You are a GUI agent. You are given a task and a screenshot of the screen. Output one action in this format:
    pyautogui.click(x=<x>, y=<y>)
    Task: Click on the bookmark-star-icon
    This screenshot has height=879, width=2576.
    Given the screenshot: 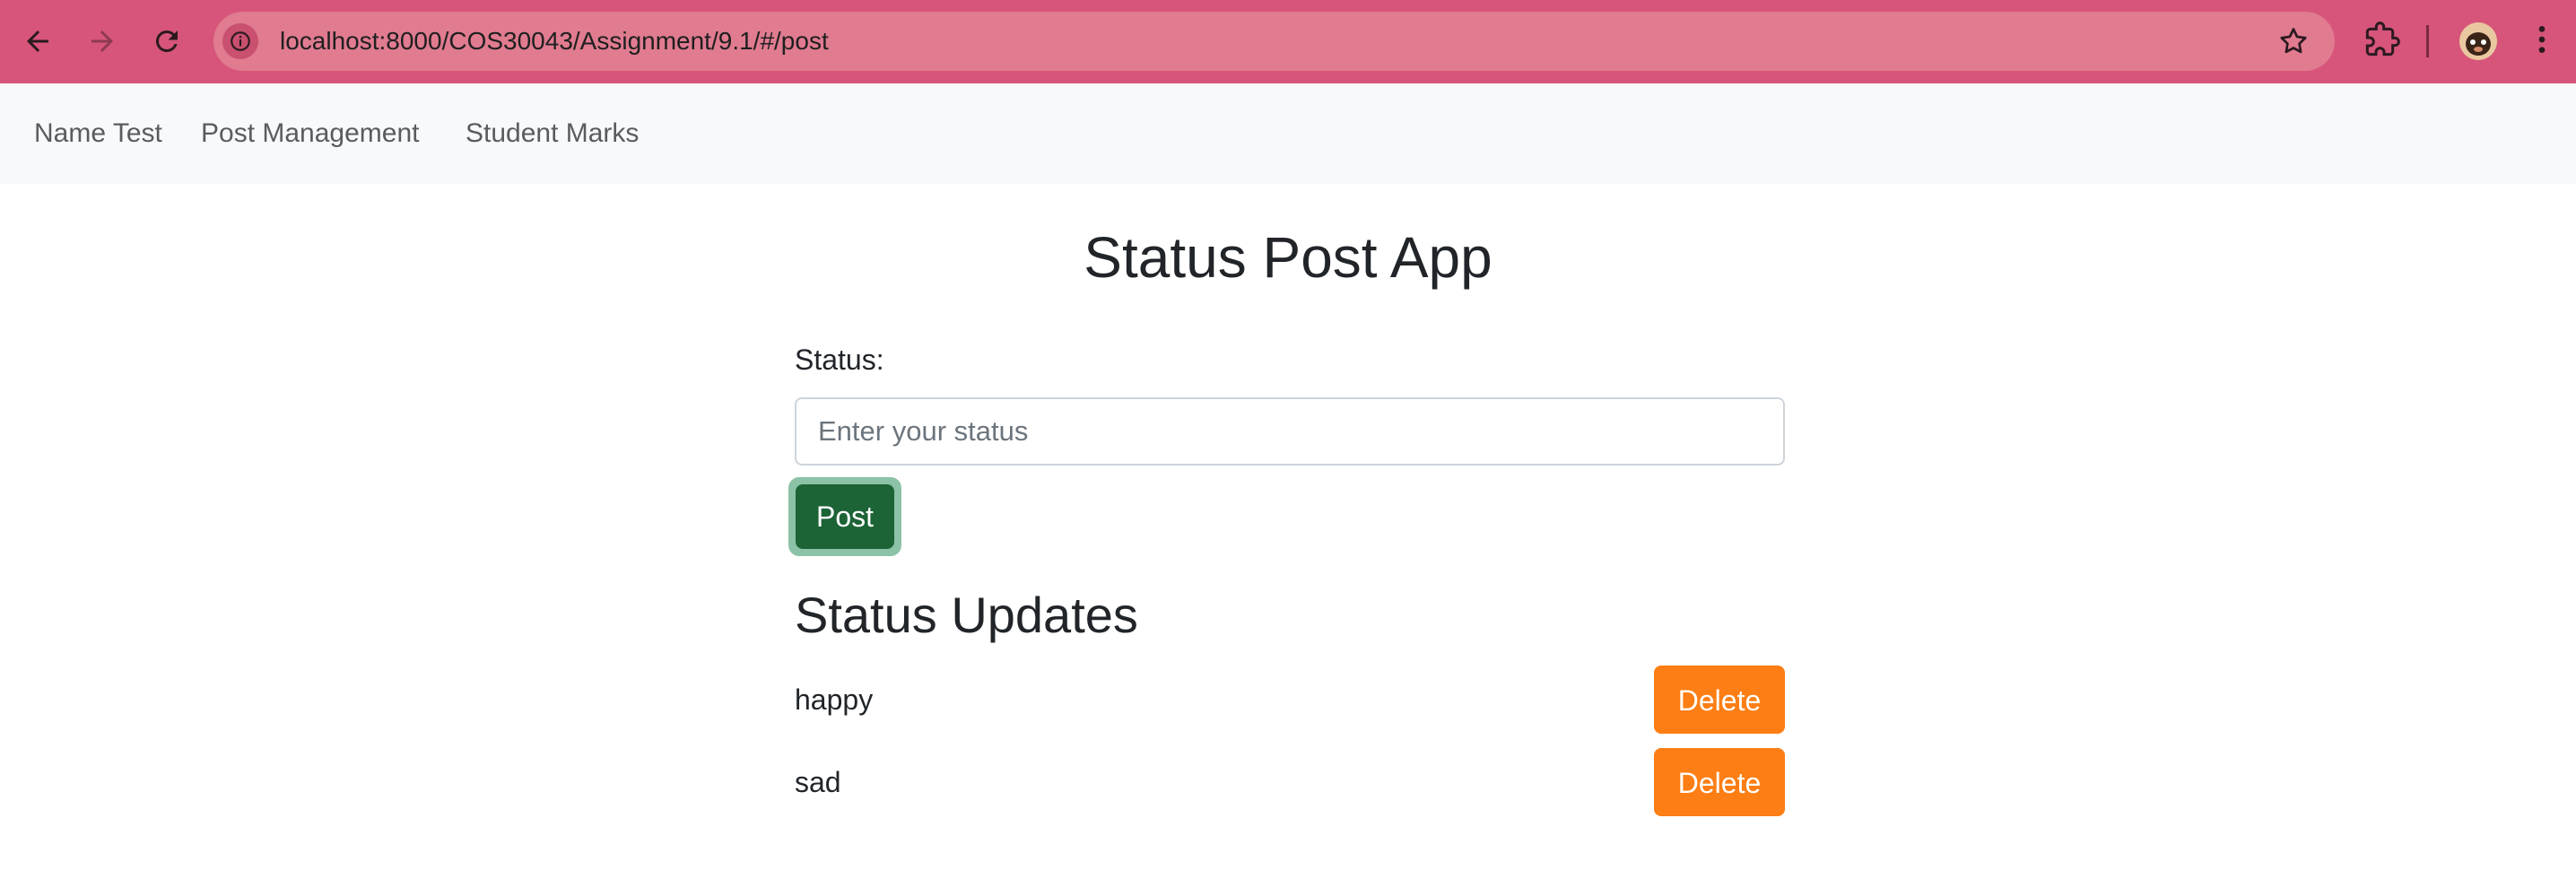 What is the action you would take?
    pyautogui.click(x=2293, y=41)
    